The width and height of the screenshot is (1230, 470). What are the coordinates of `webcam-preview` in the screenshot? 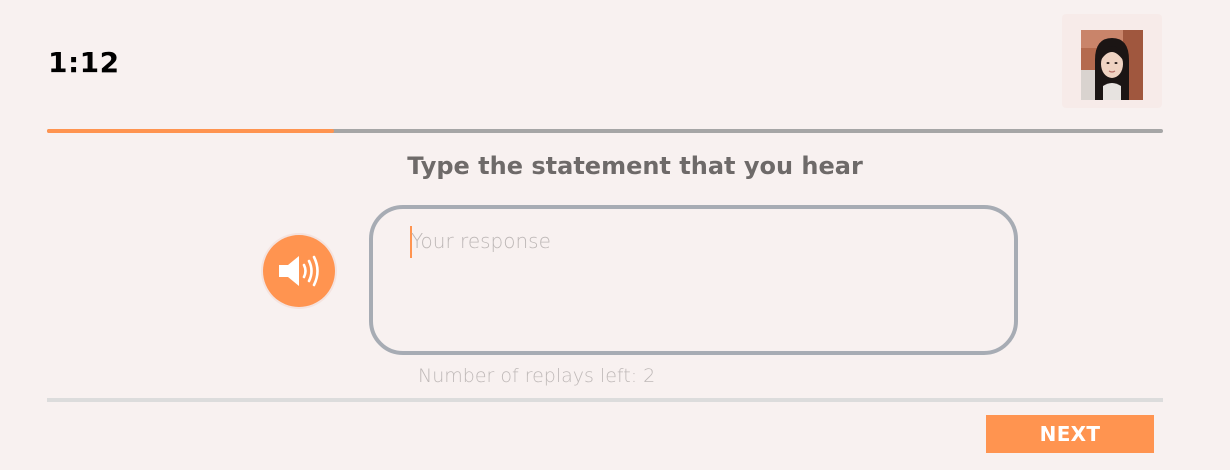 It's located at (1112, 61).